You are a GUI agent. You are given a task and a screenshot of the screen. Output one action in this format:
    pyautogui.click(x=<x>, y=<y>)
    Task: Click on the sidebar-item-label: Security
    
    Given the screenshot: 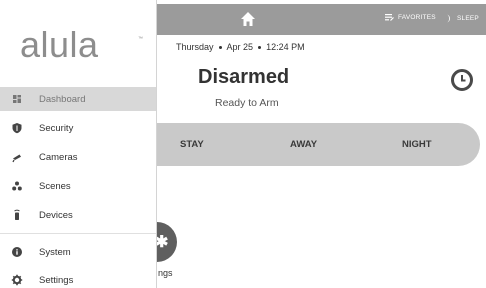 What is the action you would take?
    pyautogui.click(x=56, y=128)
    